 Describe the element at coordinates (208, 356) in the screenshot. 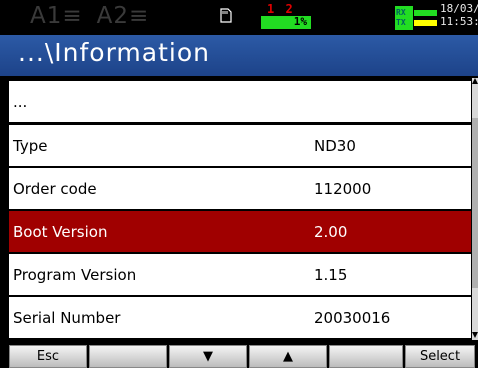

I see `down-arrow-button: ▼` at that location.